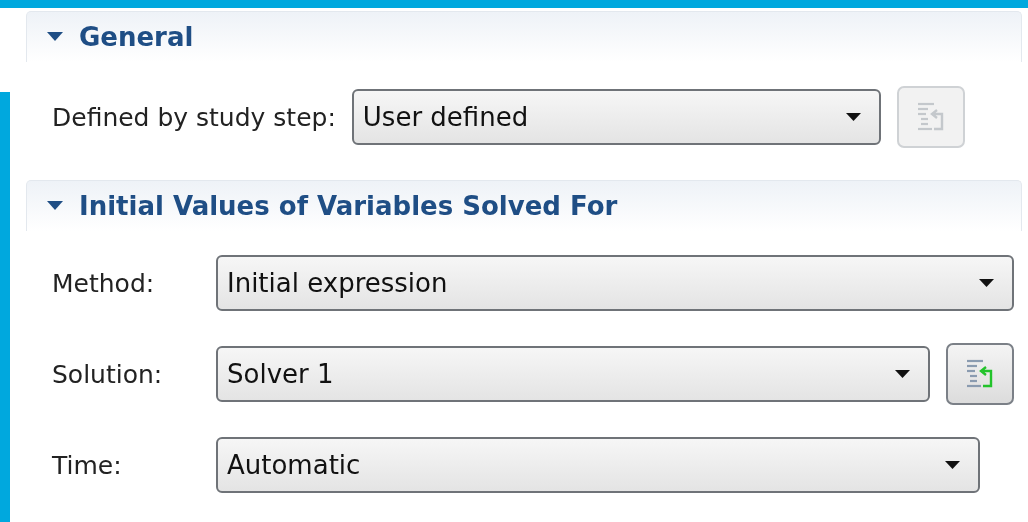  Describe the element at coordinates (524, 36) in the screenshot. I see `section-header: General` at that location.